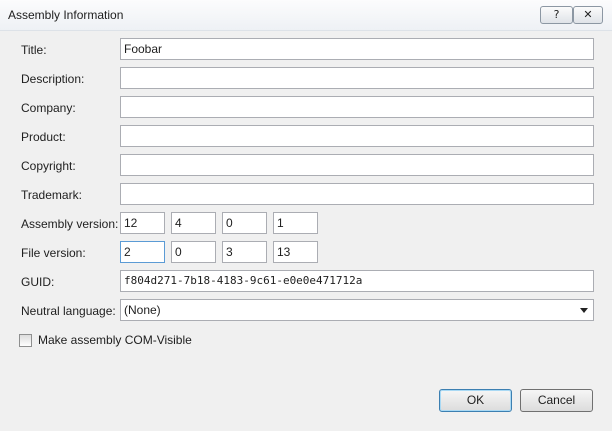 The height and width of the screenshot is (431, 612). What do you see at coordinates (357, 281) in the screenshot?
I see `guid-input: f804d271-7b18-4183-9c61-e0e0e471712a` at bounding box center [357, 281].